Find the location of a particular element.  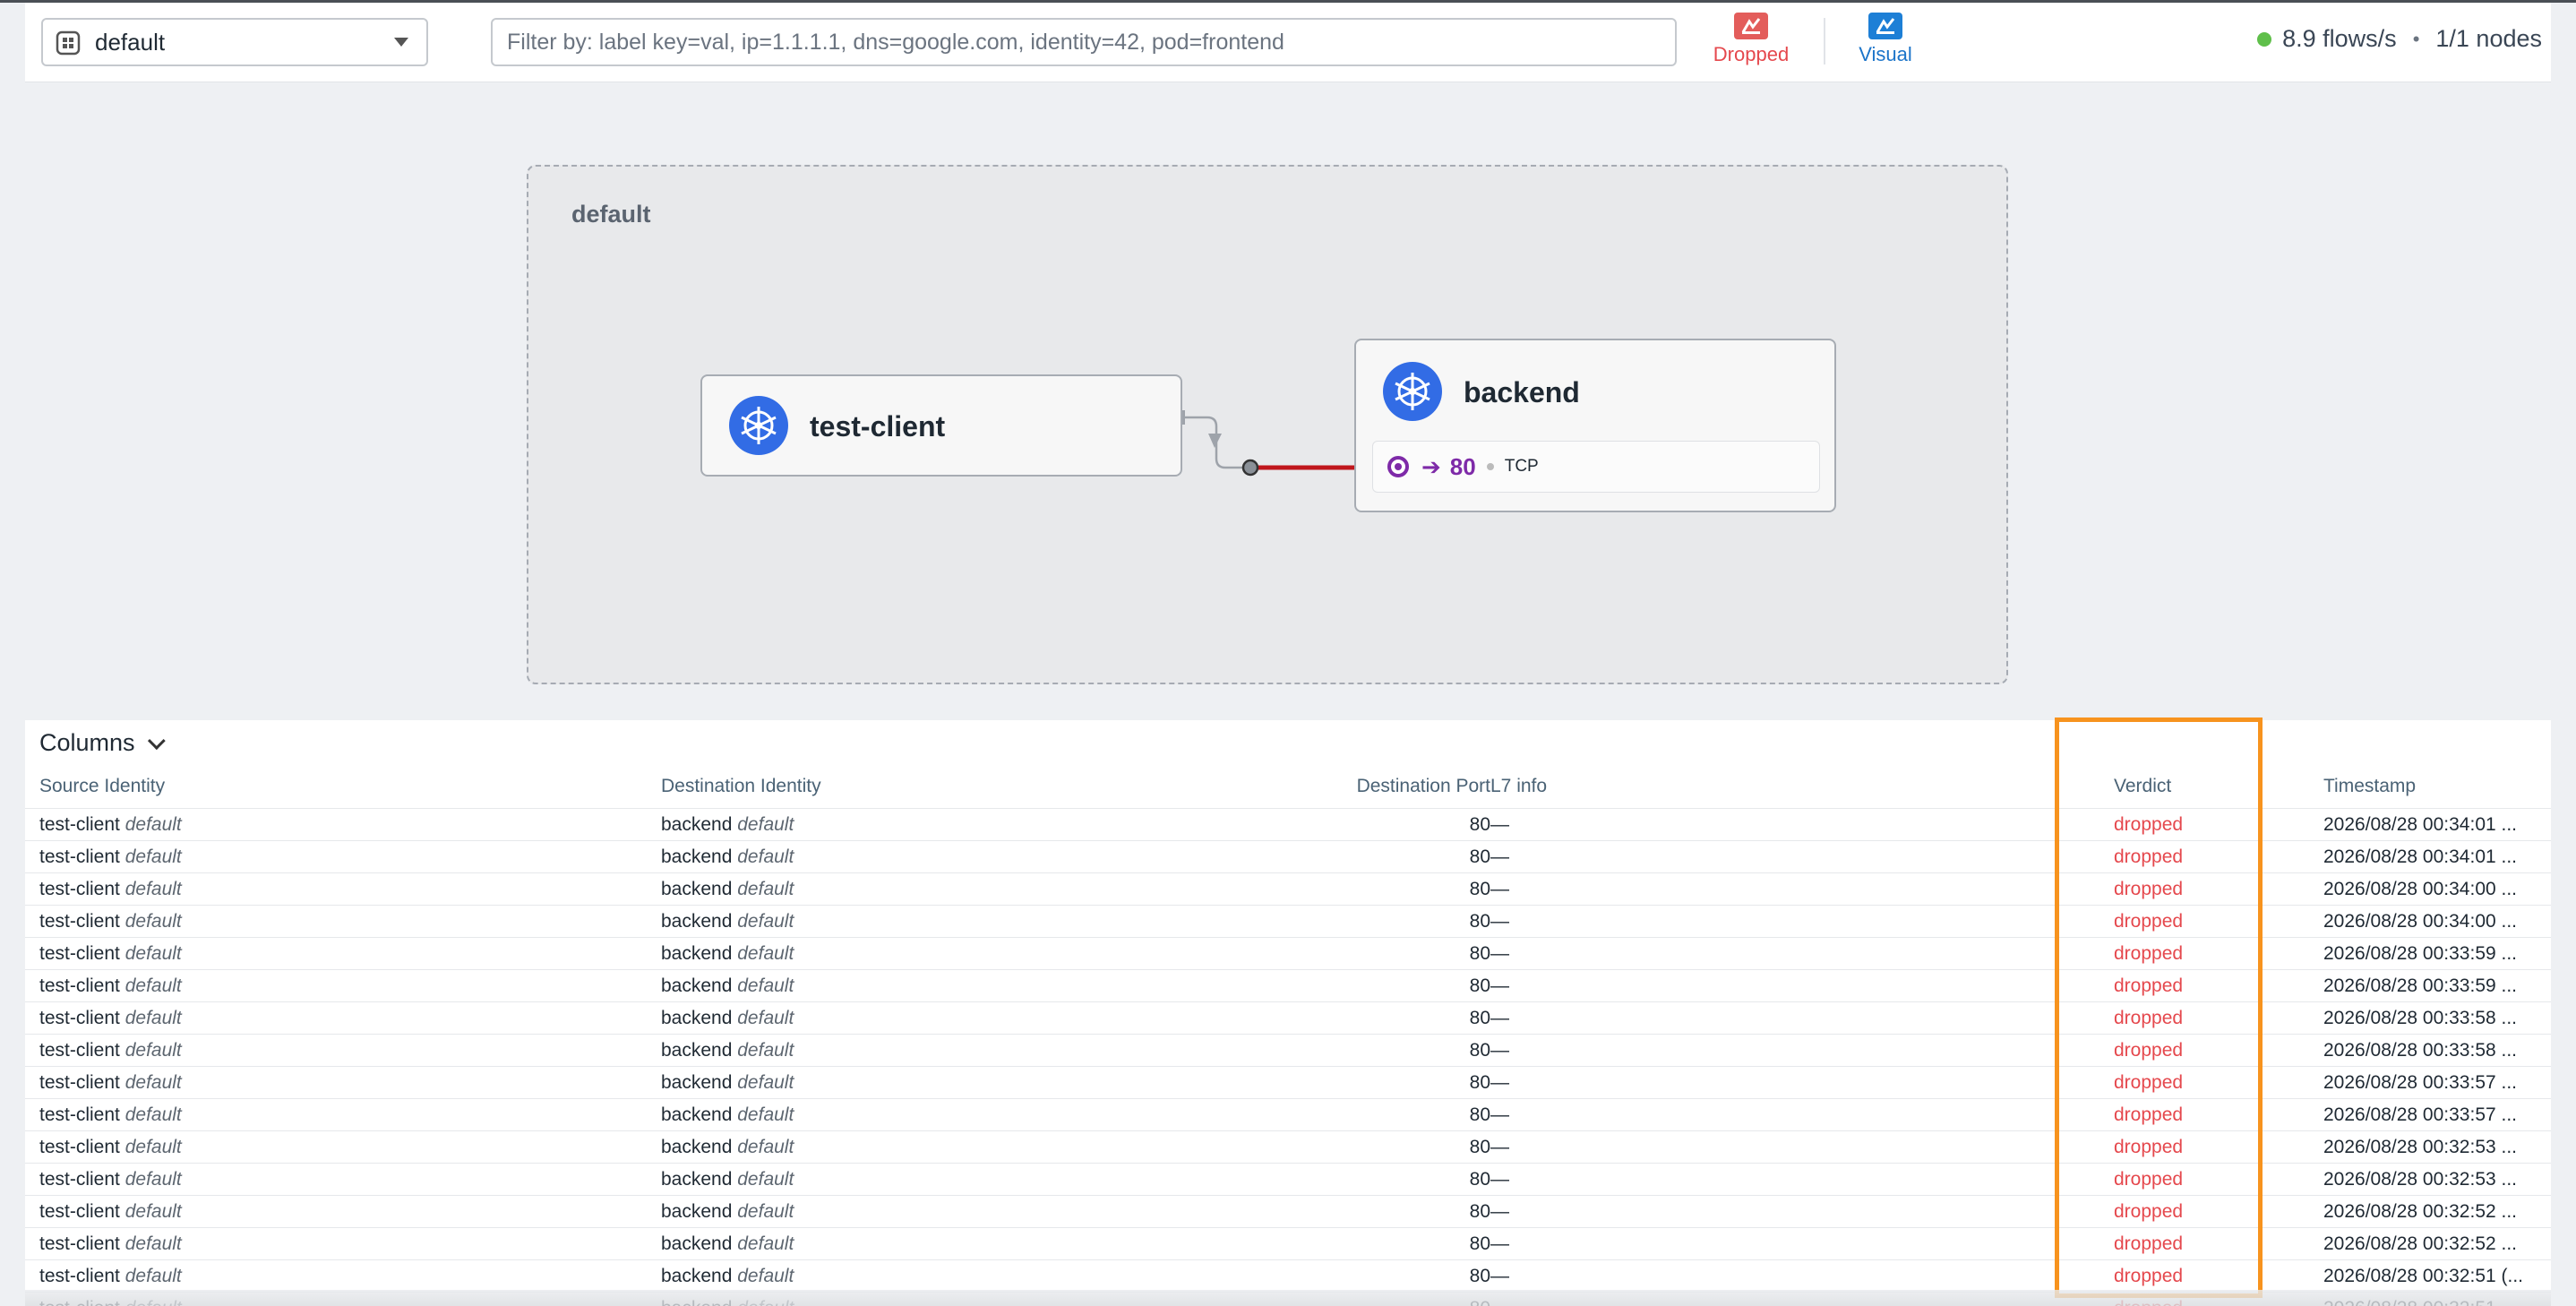

port-number: 80 is located at coordinates (1462, 466).